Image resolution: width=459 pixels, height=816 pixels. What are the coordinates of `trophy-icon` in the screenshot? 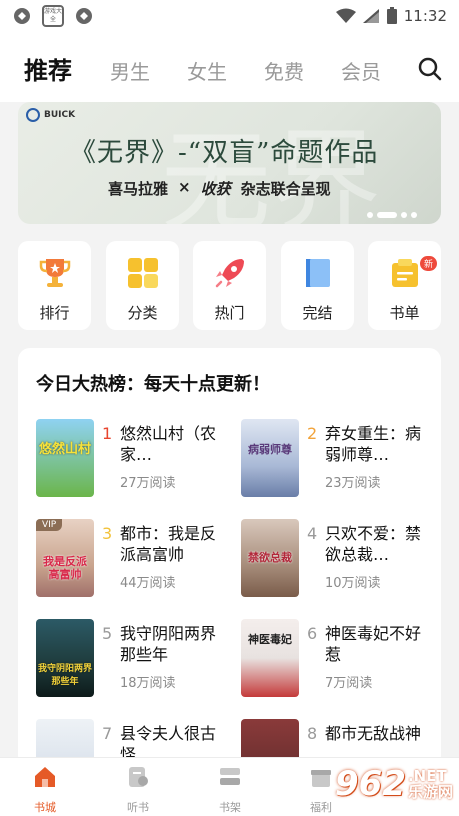 It's located at (55, 273).